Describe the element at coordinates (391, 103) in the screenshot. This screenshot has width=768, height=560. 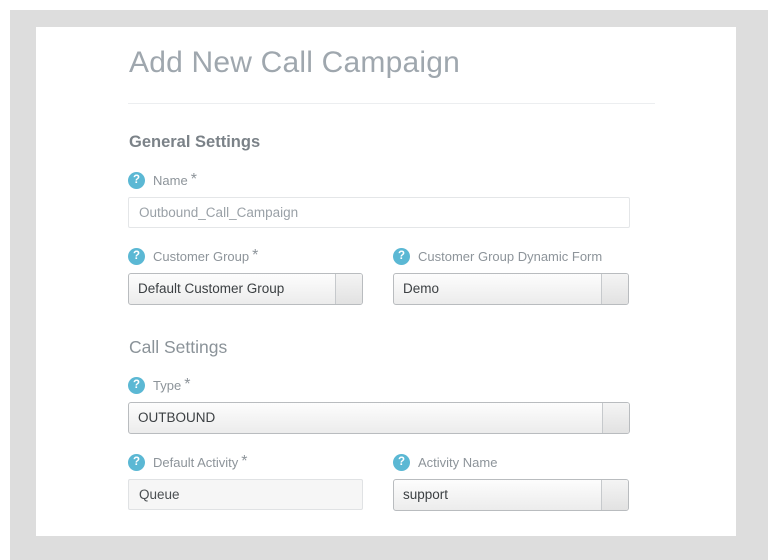
I see `title-divider` at that location.